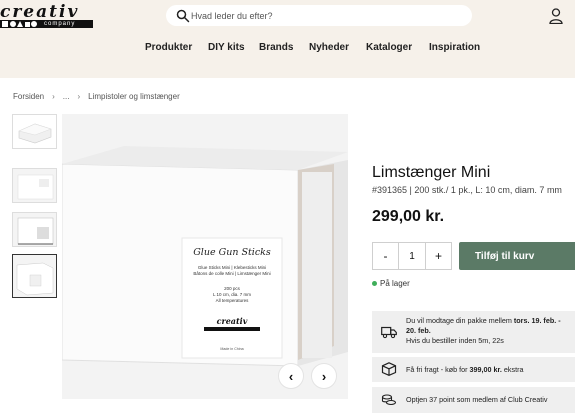  Describe the element at coordinates (389, 47) in the screenshot. I see `nav-item-kataloger: Kataloger` at that location.